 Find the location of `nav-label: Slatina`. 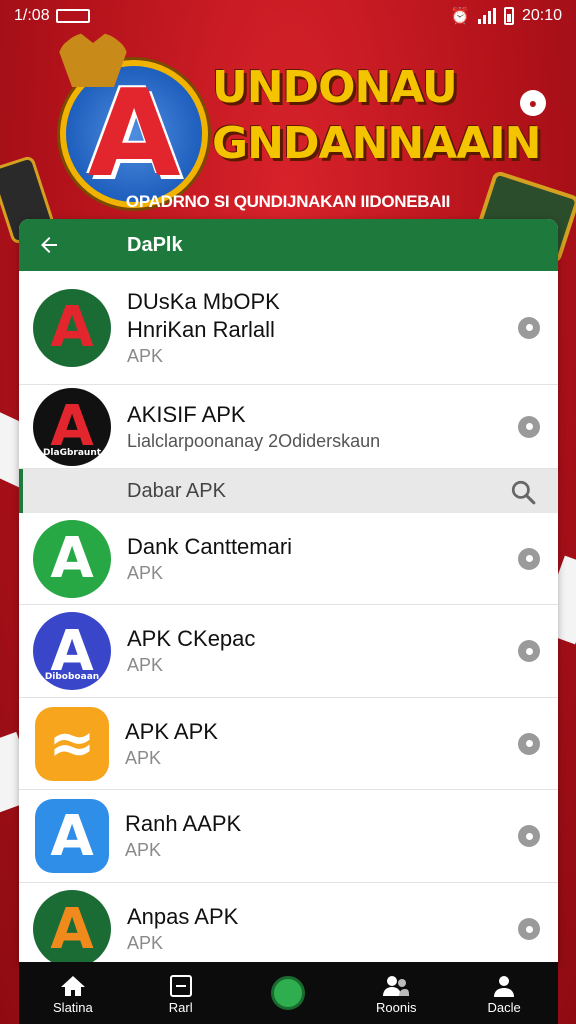

nav-label: Slatina is located at coordinates (73, 1007).